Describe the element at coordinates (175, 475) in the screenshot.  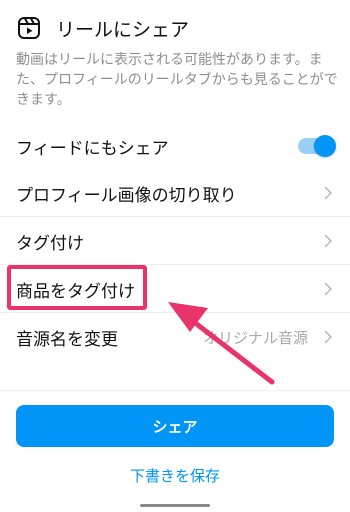
I see `save-draft-link: 下書きを保存` at that location.